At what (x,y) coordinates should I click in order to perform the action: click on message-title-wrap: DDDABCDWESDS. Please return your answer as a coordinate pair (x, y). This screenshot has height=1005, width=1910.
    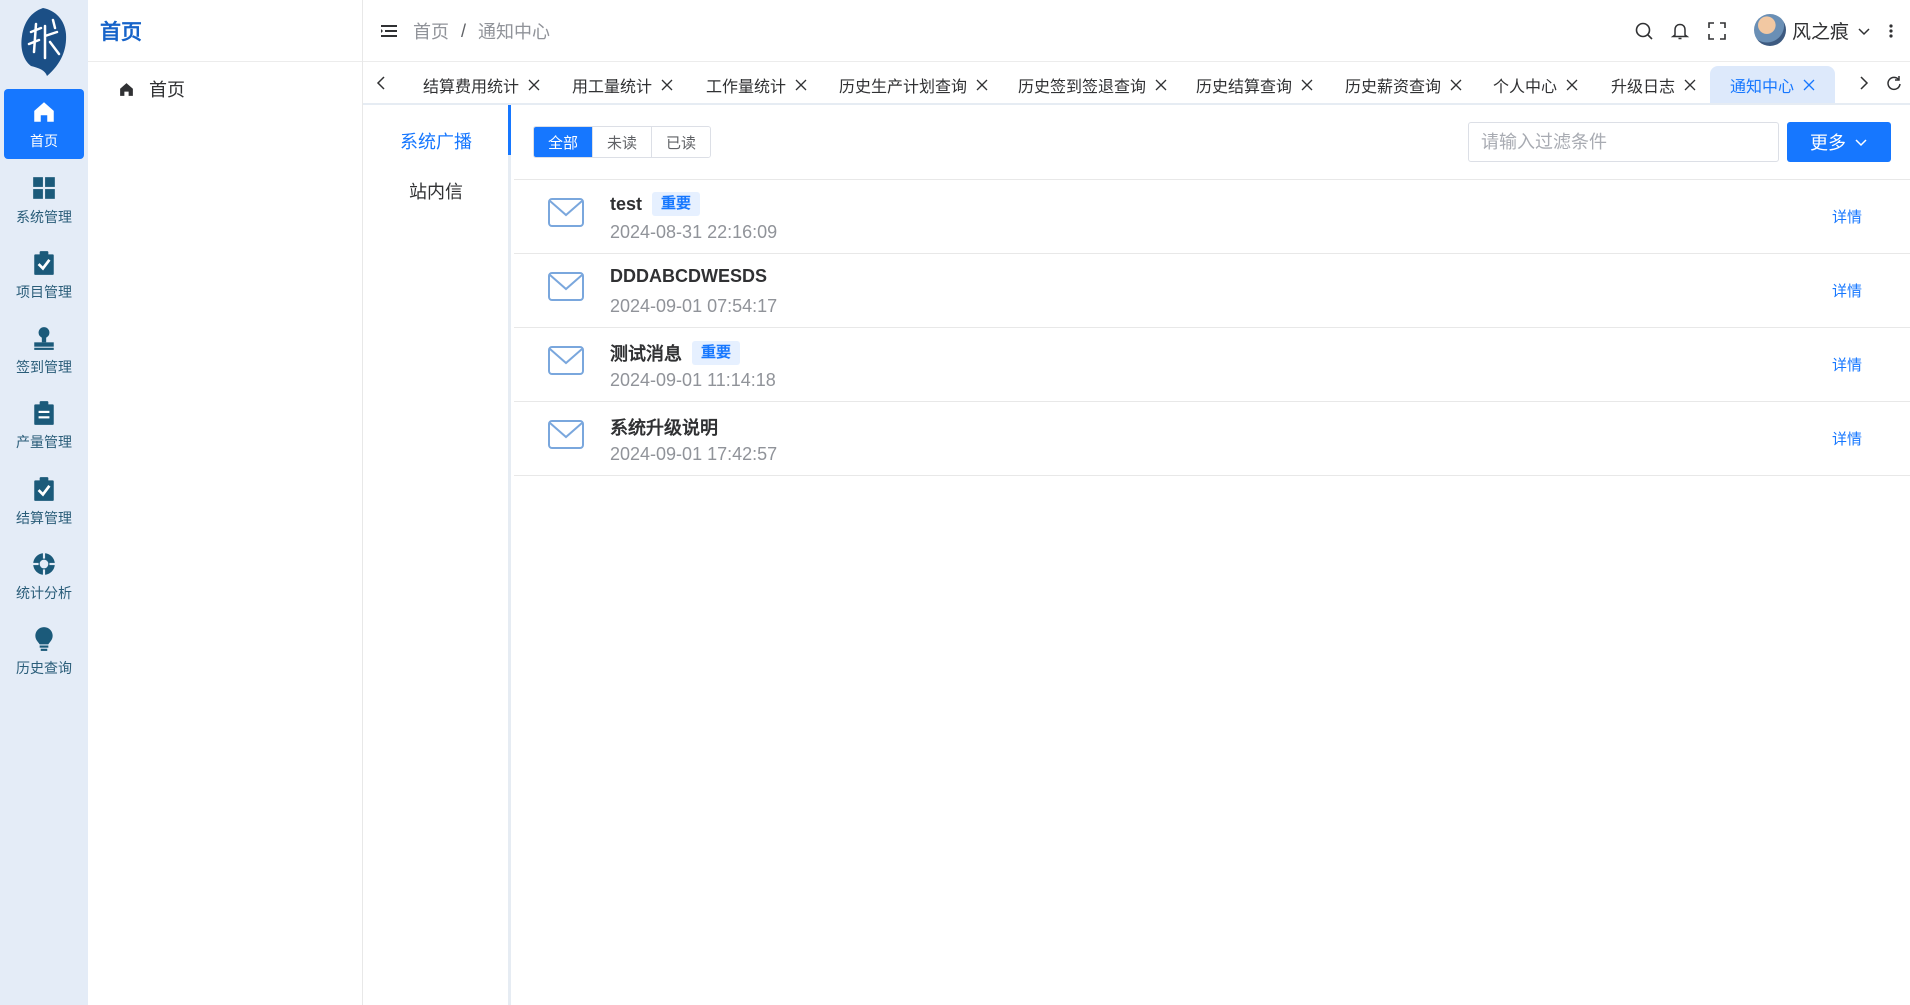
    Looking at the image, I should click on (688, 276).